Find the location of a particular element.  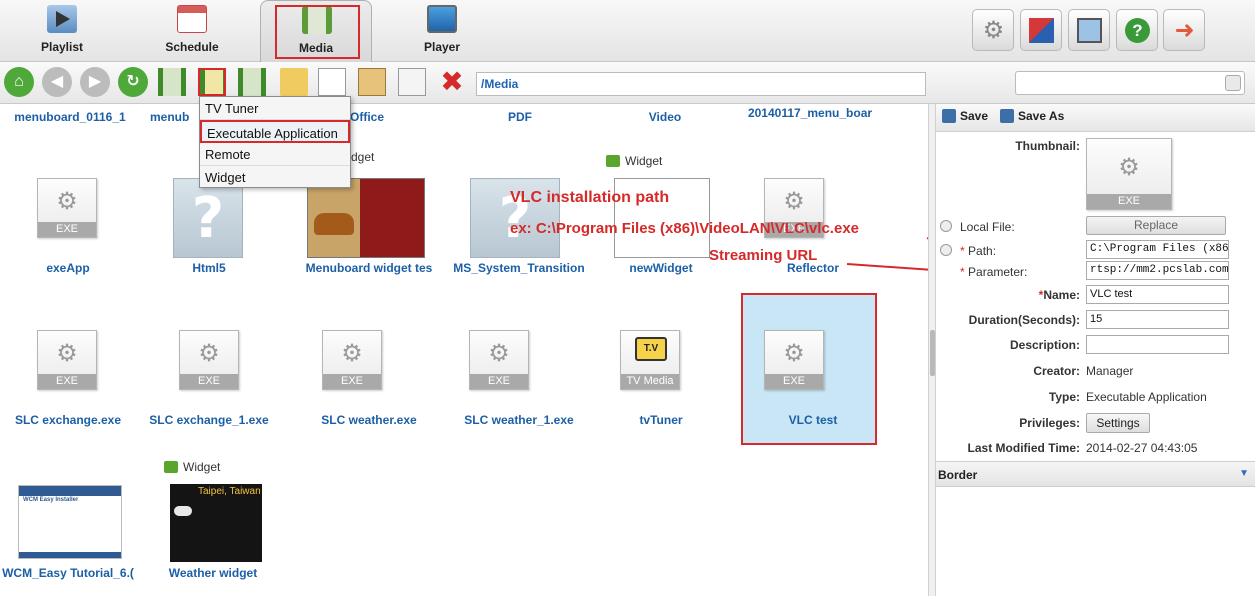

duration-label: Duration(Seconds): is located at coordinates (1024, 320).